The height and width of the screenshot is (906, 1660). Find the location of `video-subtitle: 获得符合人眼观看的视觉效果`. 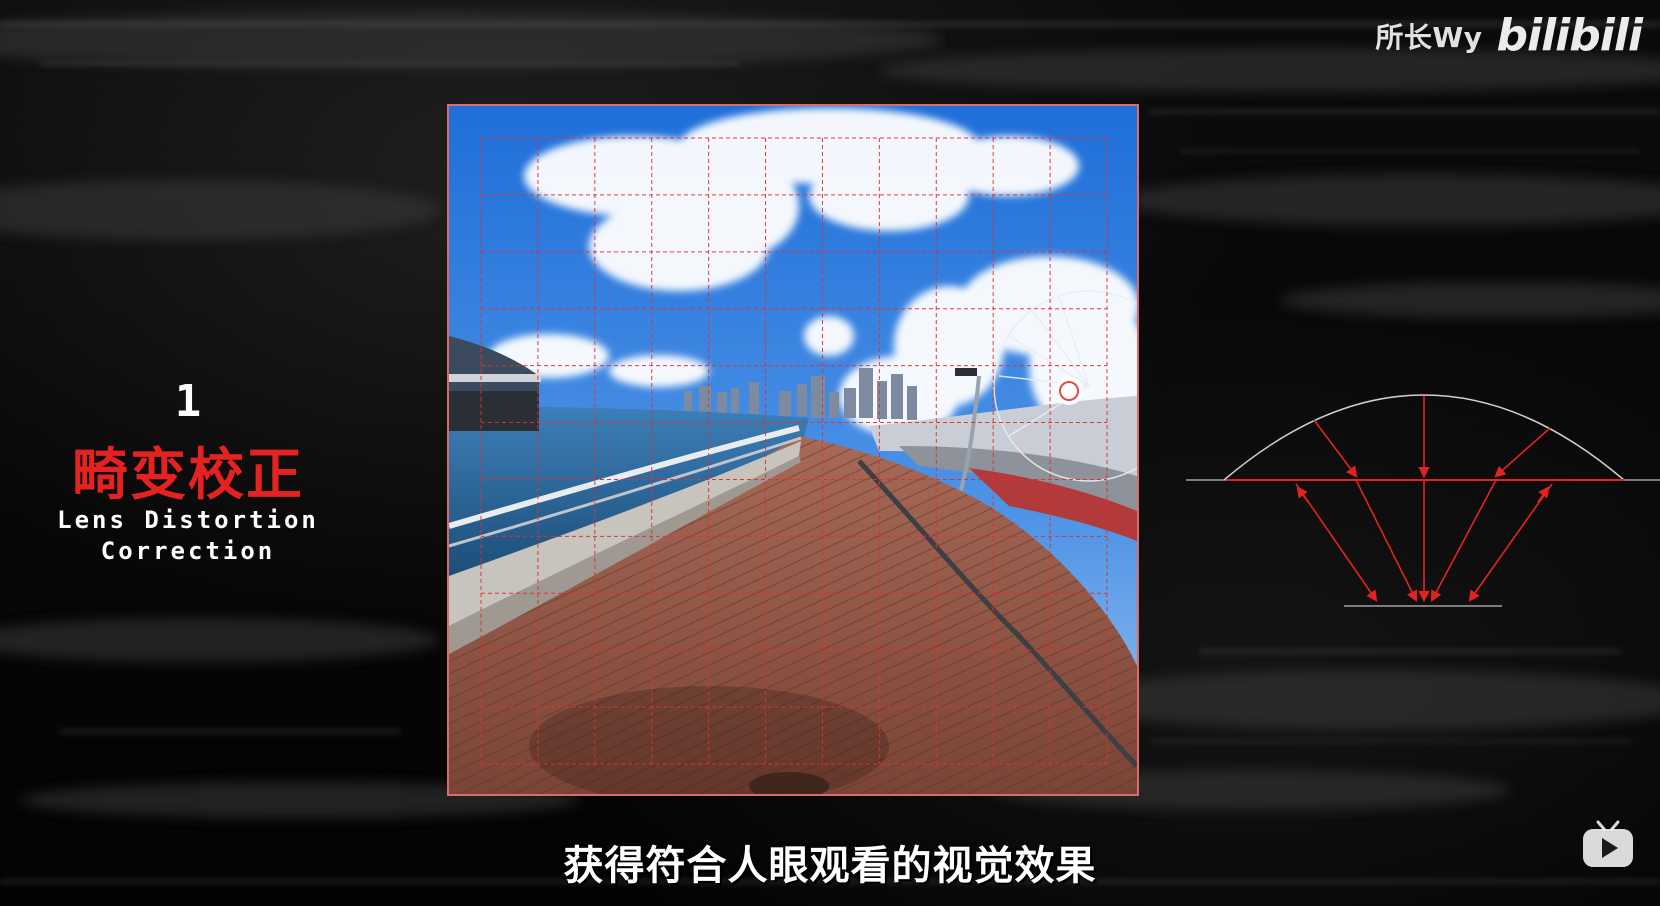

video-subtitle: 获得符合人眼观看的视觉效果 is located at coordinates (830, 866).